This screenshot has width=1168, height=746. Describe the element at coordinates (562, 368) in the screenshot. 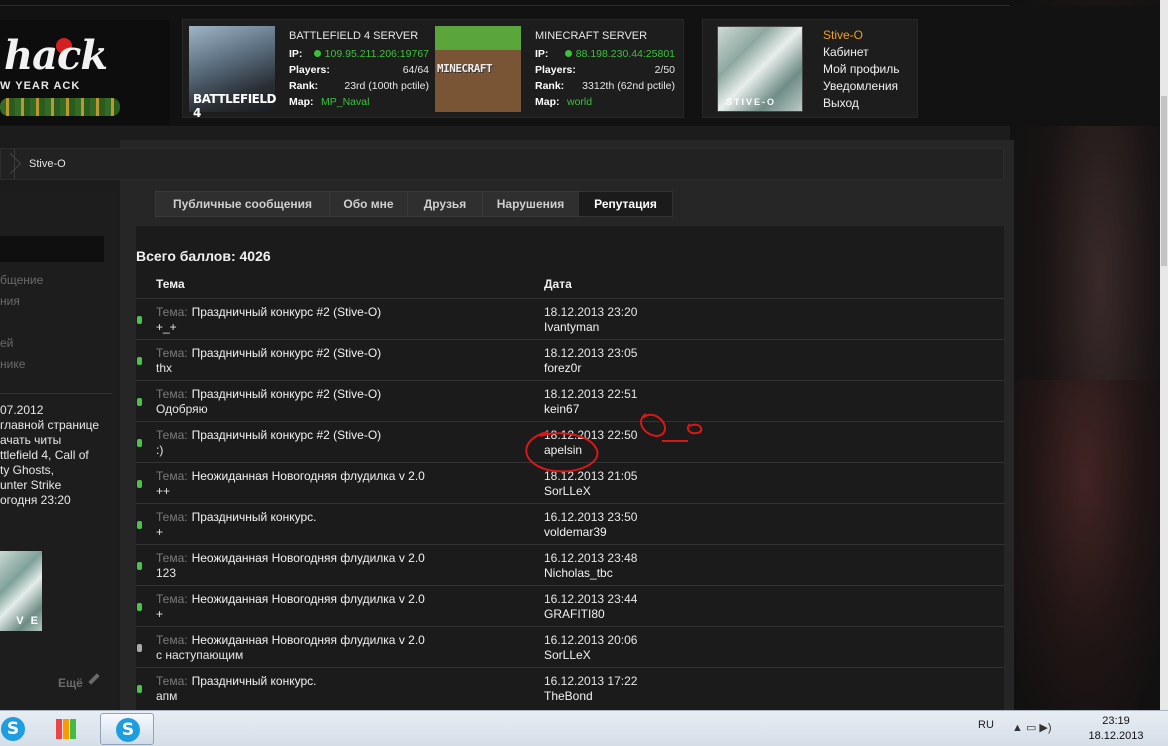

I see `row-user: forez0r` at that location.